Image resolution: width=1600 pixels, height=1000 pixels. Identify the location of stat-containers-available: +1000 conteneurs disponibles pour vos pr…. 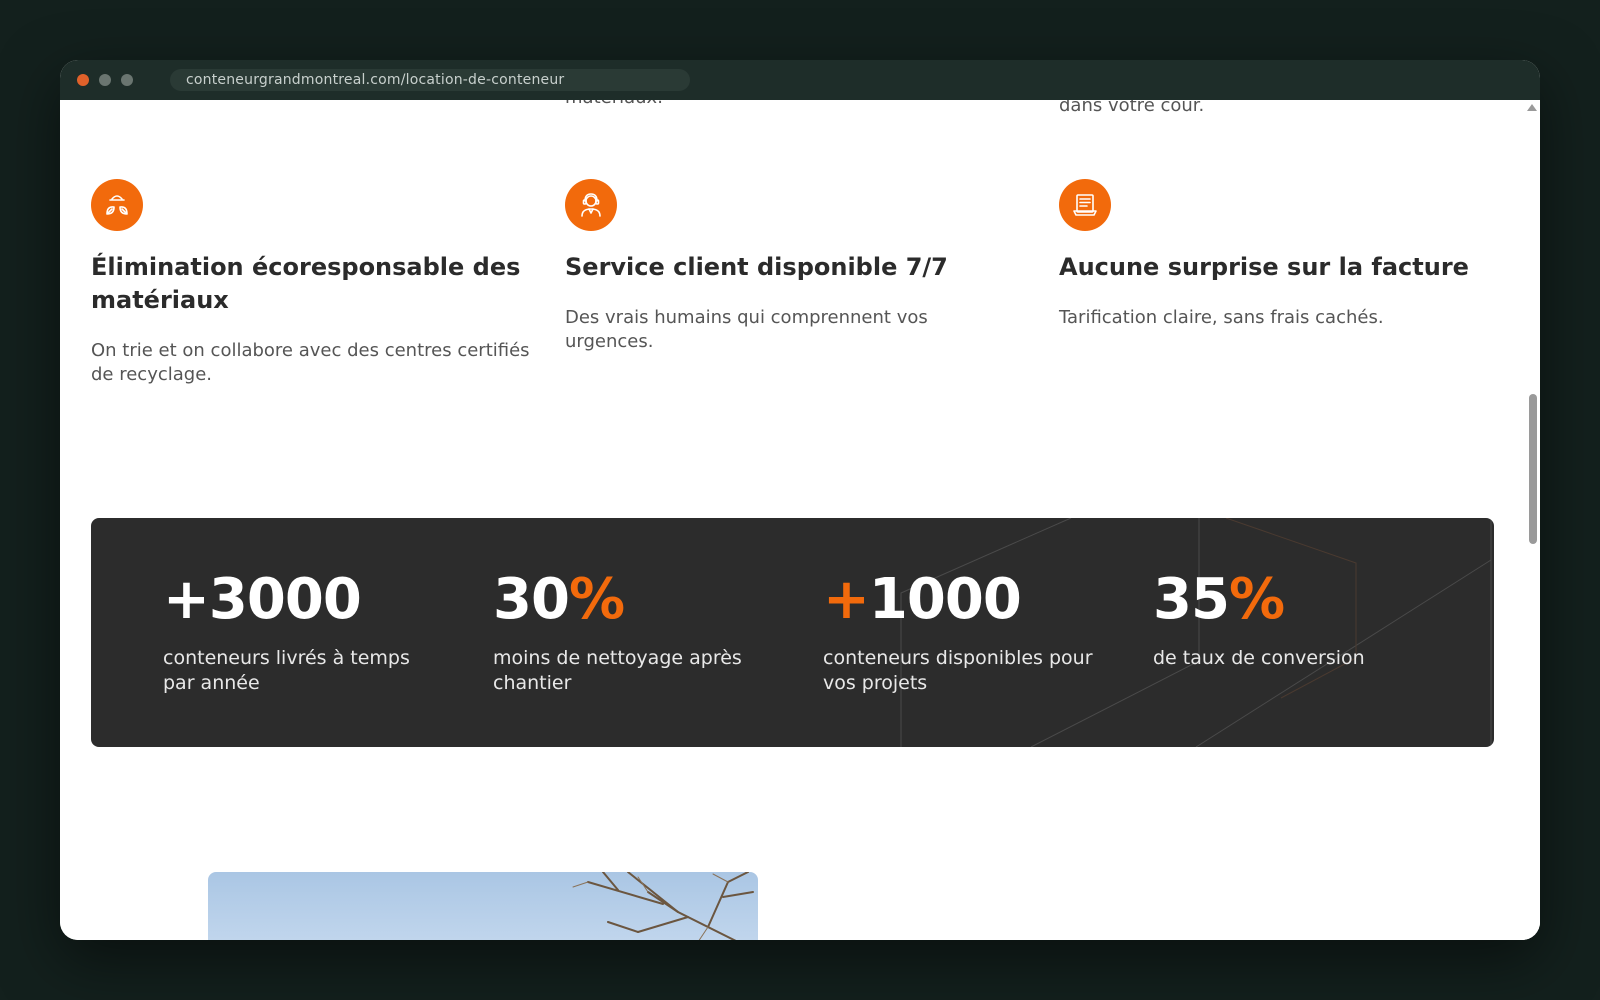
(968, 632).